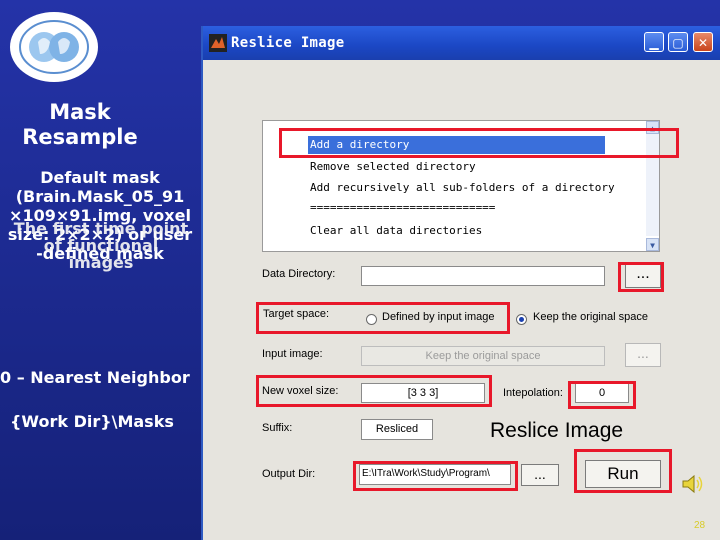 This screenshot has height=540, width=720. I want to click on list-item-remove-directory: Remove selected directory, so click(393, 167).